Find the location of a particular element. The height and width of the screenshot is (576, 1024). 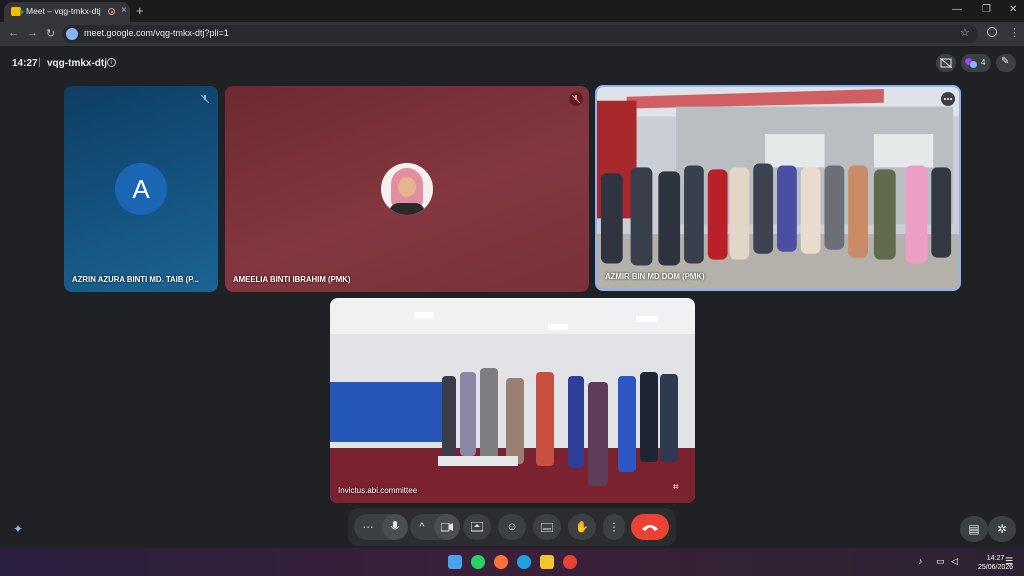

captions-icon is located at coordinates (547, 527).